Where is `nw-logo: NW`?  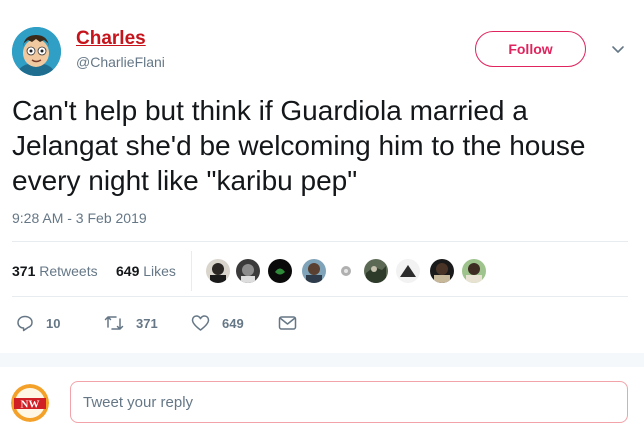 nw-logo: NW is located at coordinates (30, 403).